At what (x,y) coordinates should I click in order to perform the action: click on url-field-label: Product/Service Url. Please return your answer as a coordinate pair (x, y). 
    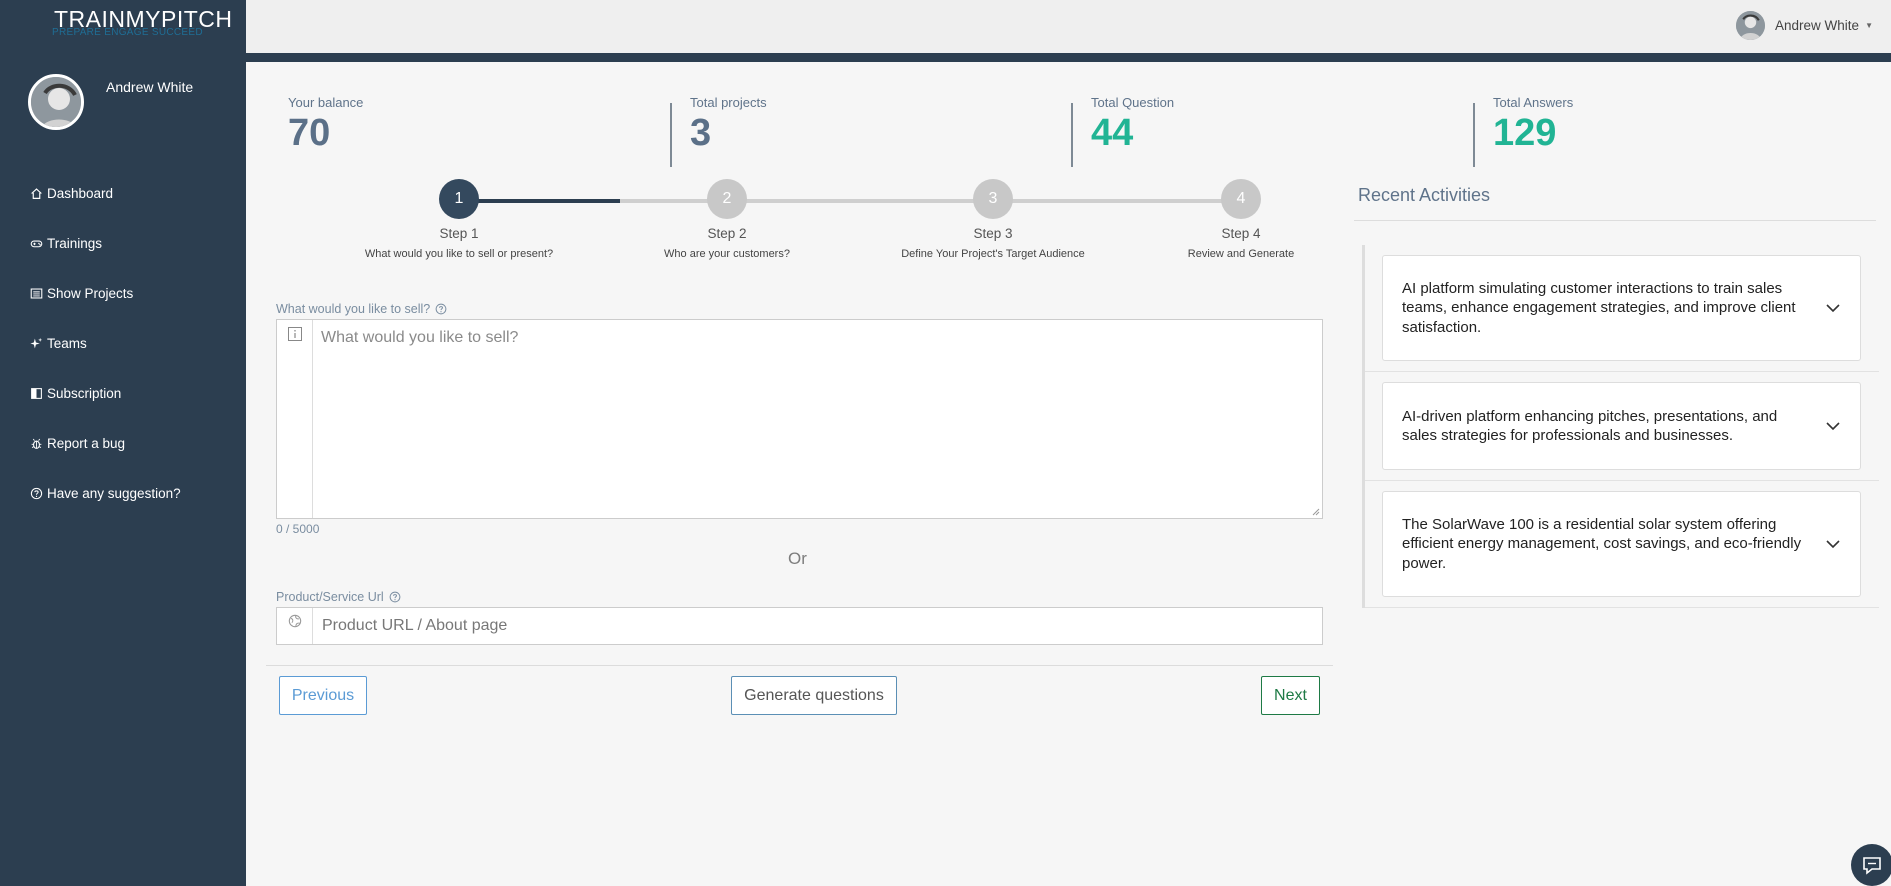
    Looking at the image, I should click on (338, 597).